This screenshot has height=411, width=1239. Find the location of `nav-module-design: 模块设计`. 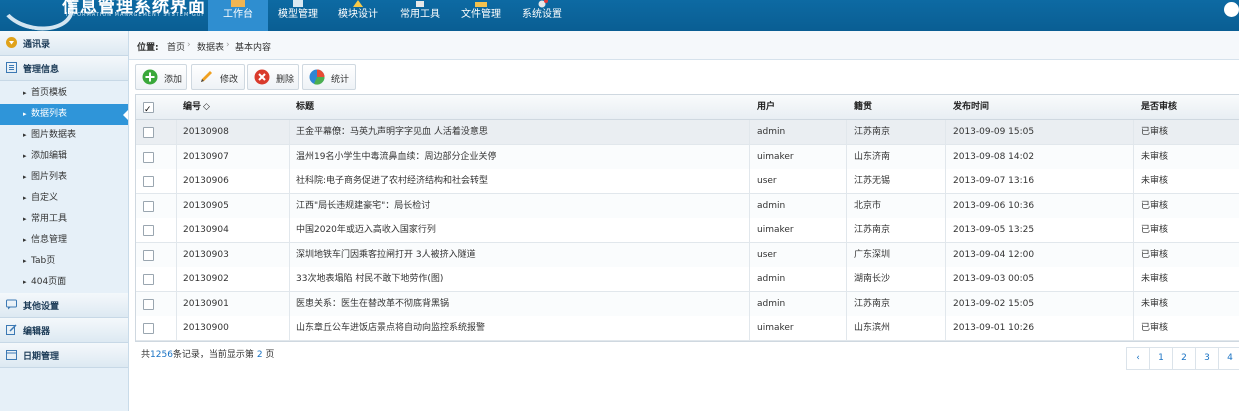

nav-module-design: 模块设计 is located at coordinates (358, 15).